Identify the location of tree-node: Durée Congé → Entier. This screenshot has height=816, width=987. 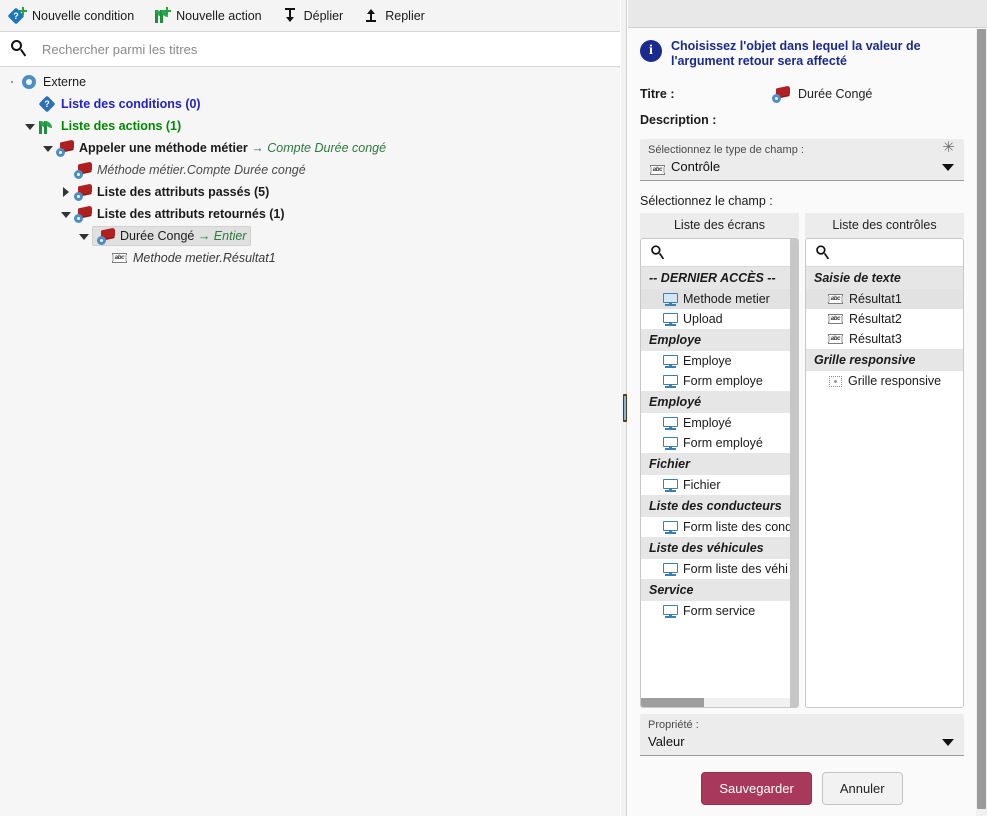
(310, 236).